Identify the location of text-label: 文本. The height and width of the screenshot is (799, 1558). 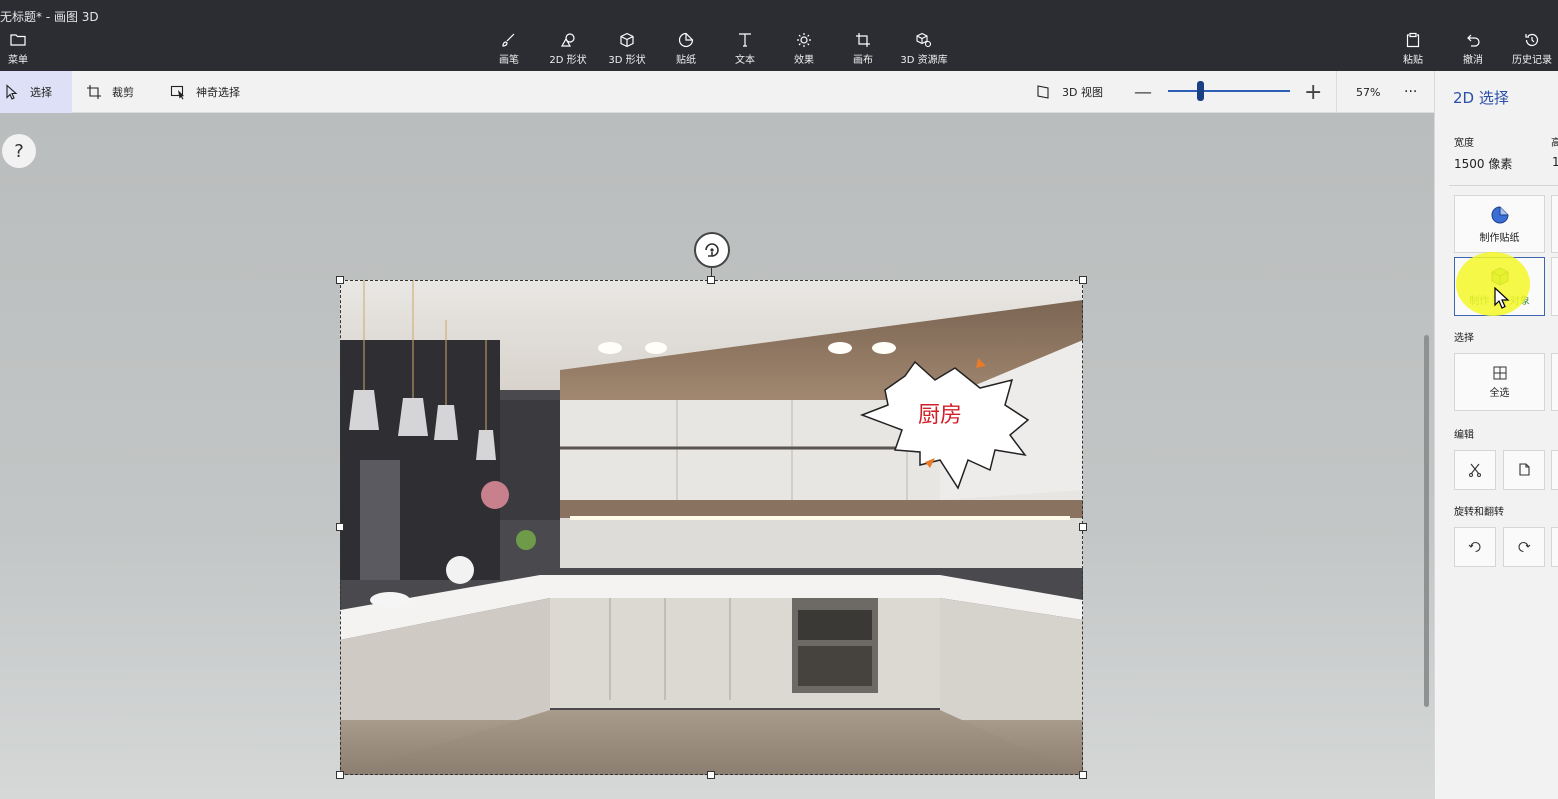
(745, 60).